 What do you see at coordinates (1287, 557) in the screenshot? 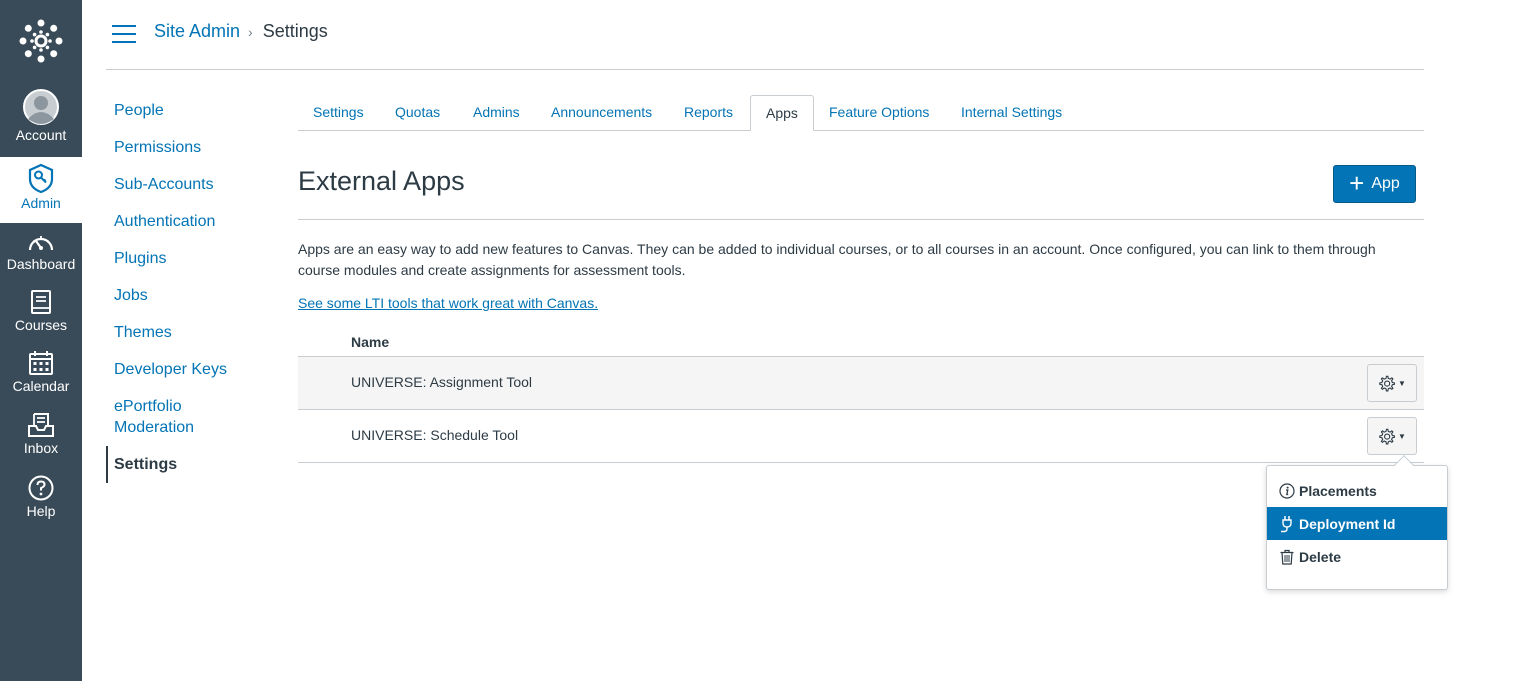
I see `trash-icon` at bounding box center [1287, 557].